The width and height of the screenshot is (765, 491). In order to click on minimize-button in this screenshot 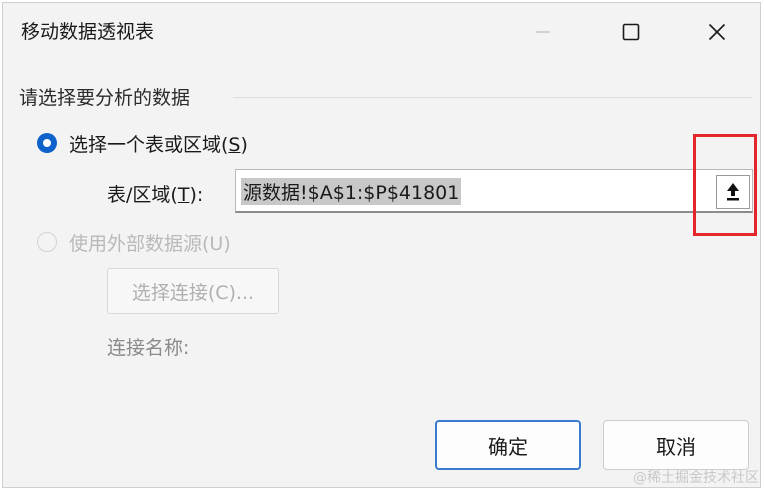, I will do `click(543, 32)`.